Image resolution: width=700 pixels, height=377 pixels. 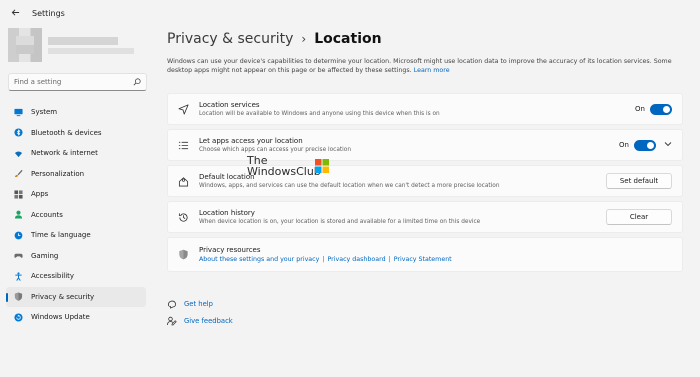 What do you see at coordinates (76, 112) in the screenshot?
I see `sidebar-item-system: System` at bounding box center [76, 112].